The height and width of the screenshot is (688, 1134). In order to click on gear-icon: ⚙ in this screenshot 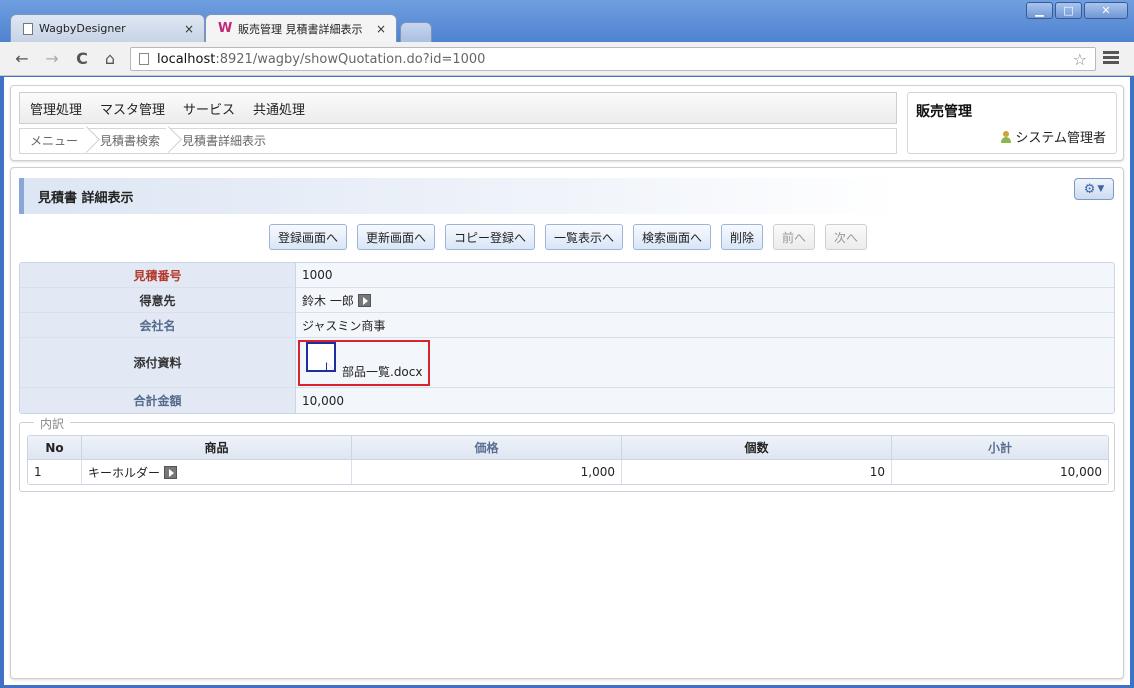, I will do `click(1089, 189)`.